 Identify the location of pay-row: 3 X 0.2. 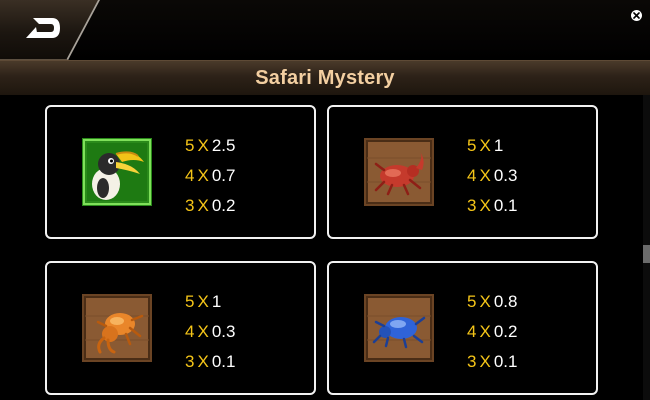
(210, 206).